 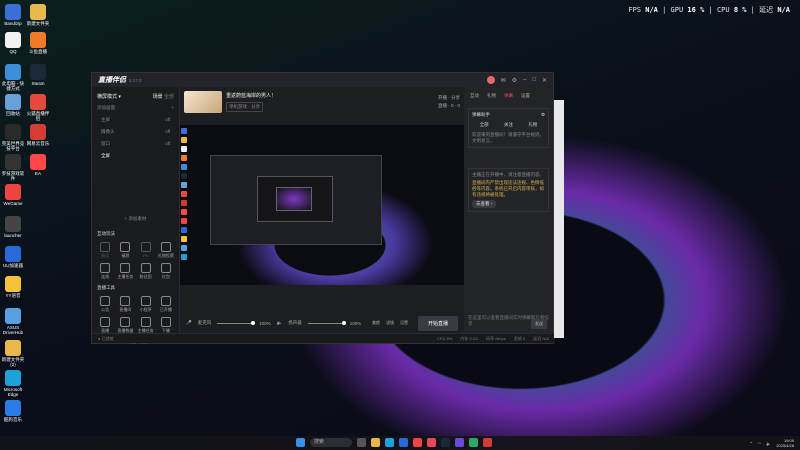 What do you see at coordinates (38, 75) in the screenshot?
I see `desktop-icon: Steam` at bounding box center [38, 75].